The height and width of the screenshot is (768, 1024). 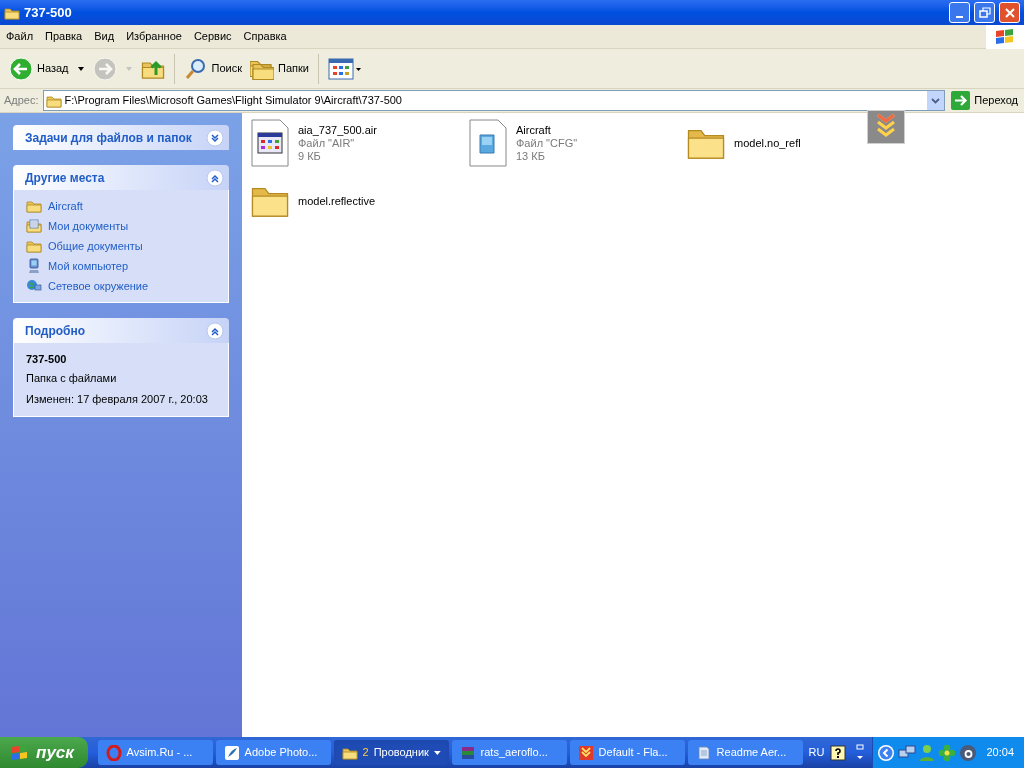 What do you see at coordinates (121, 226) in the screenshot?
I see `place-link: Мои документы` at bounding box center [121, 226].